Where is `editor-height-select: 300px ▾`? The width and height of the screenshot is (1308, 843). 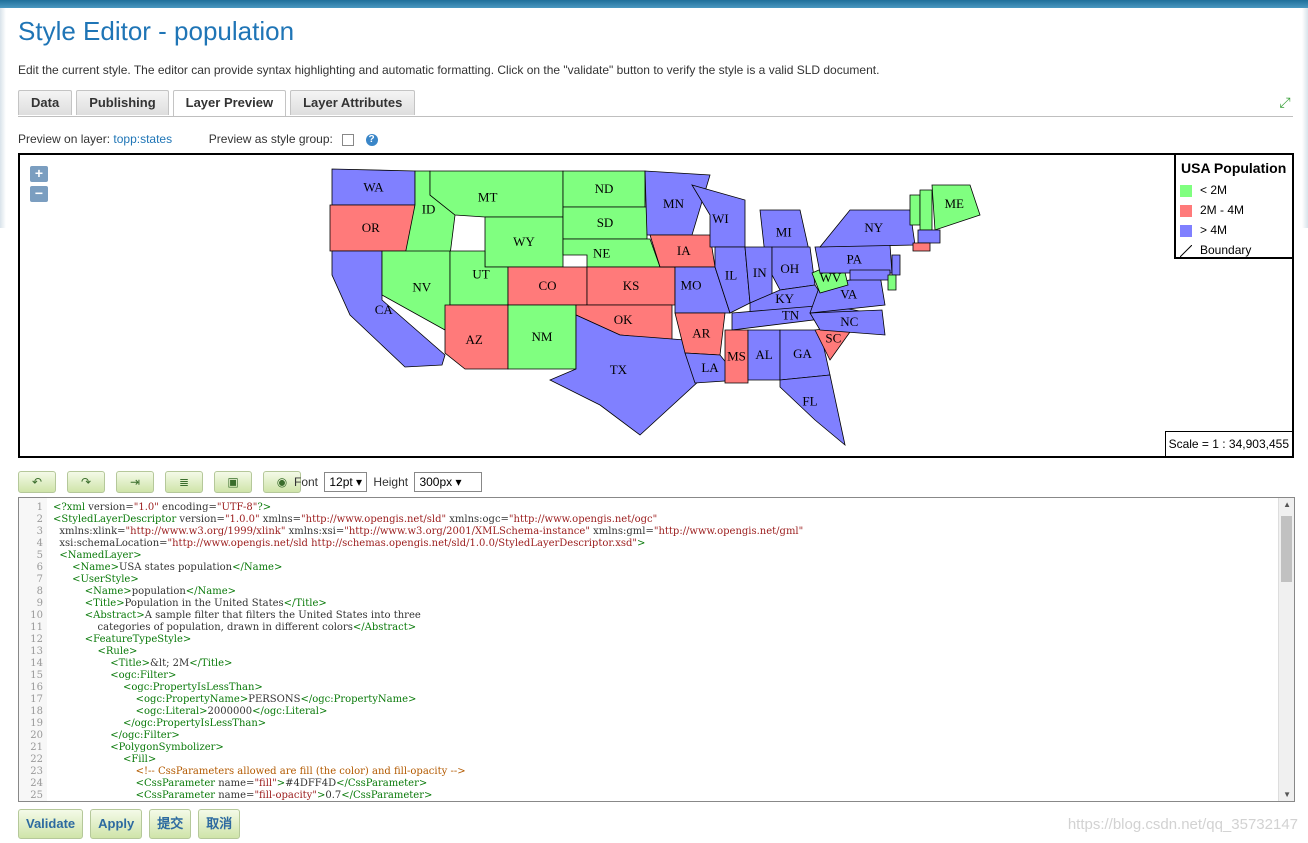
editor-height-select: 300px ▾ is located at coordinates (448, 482).